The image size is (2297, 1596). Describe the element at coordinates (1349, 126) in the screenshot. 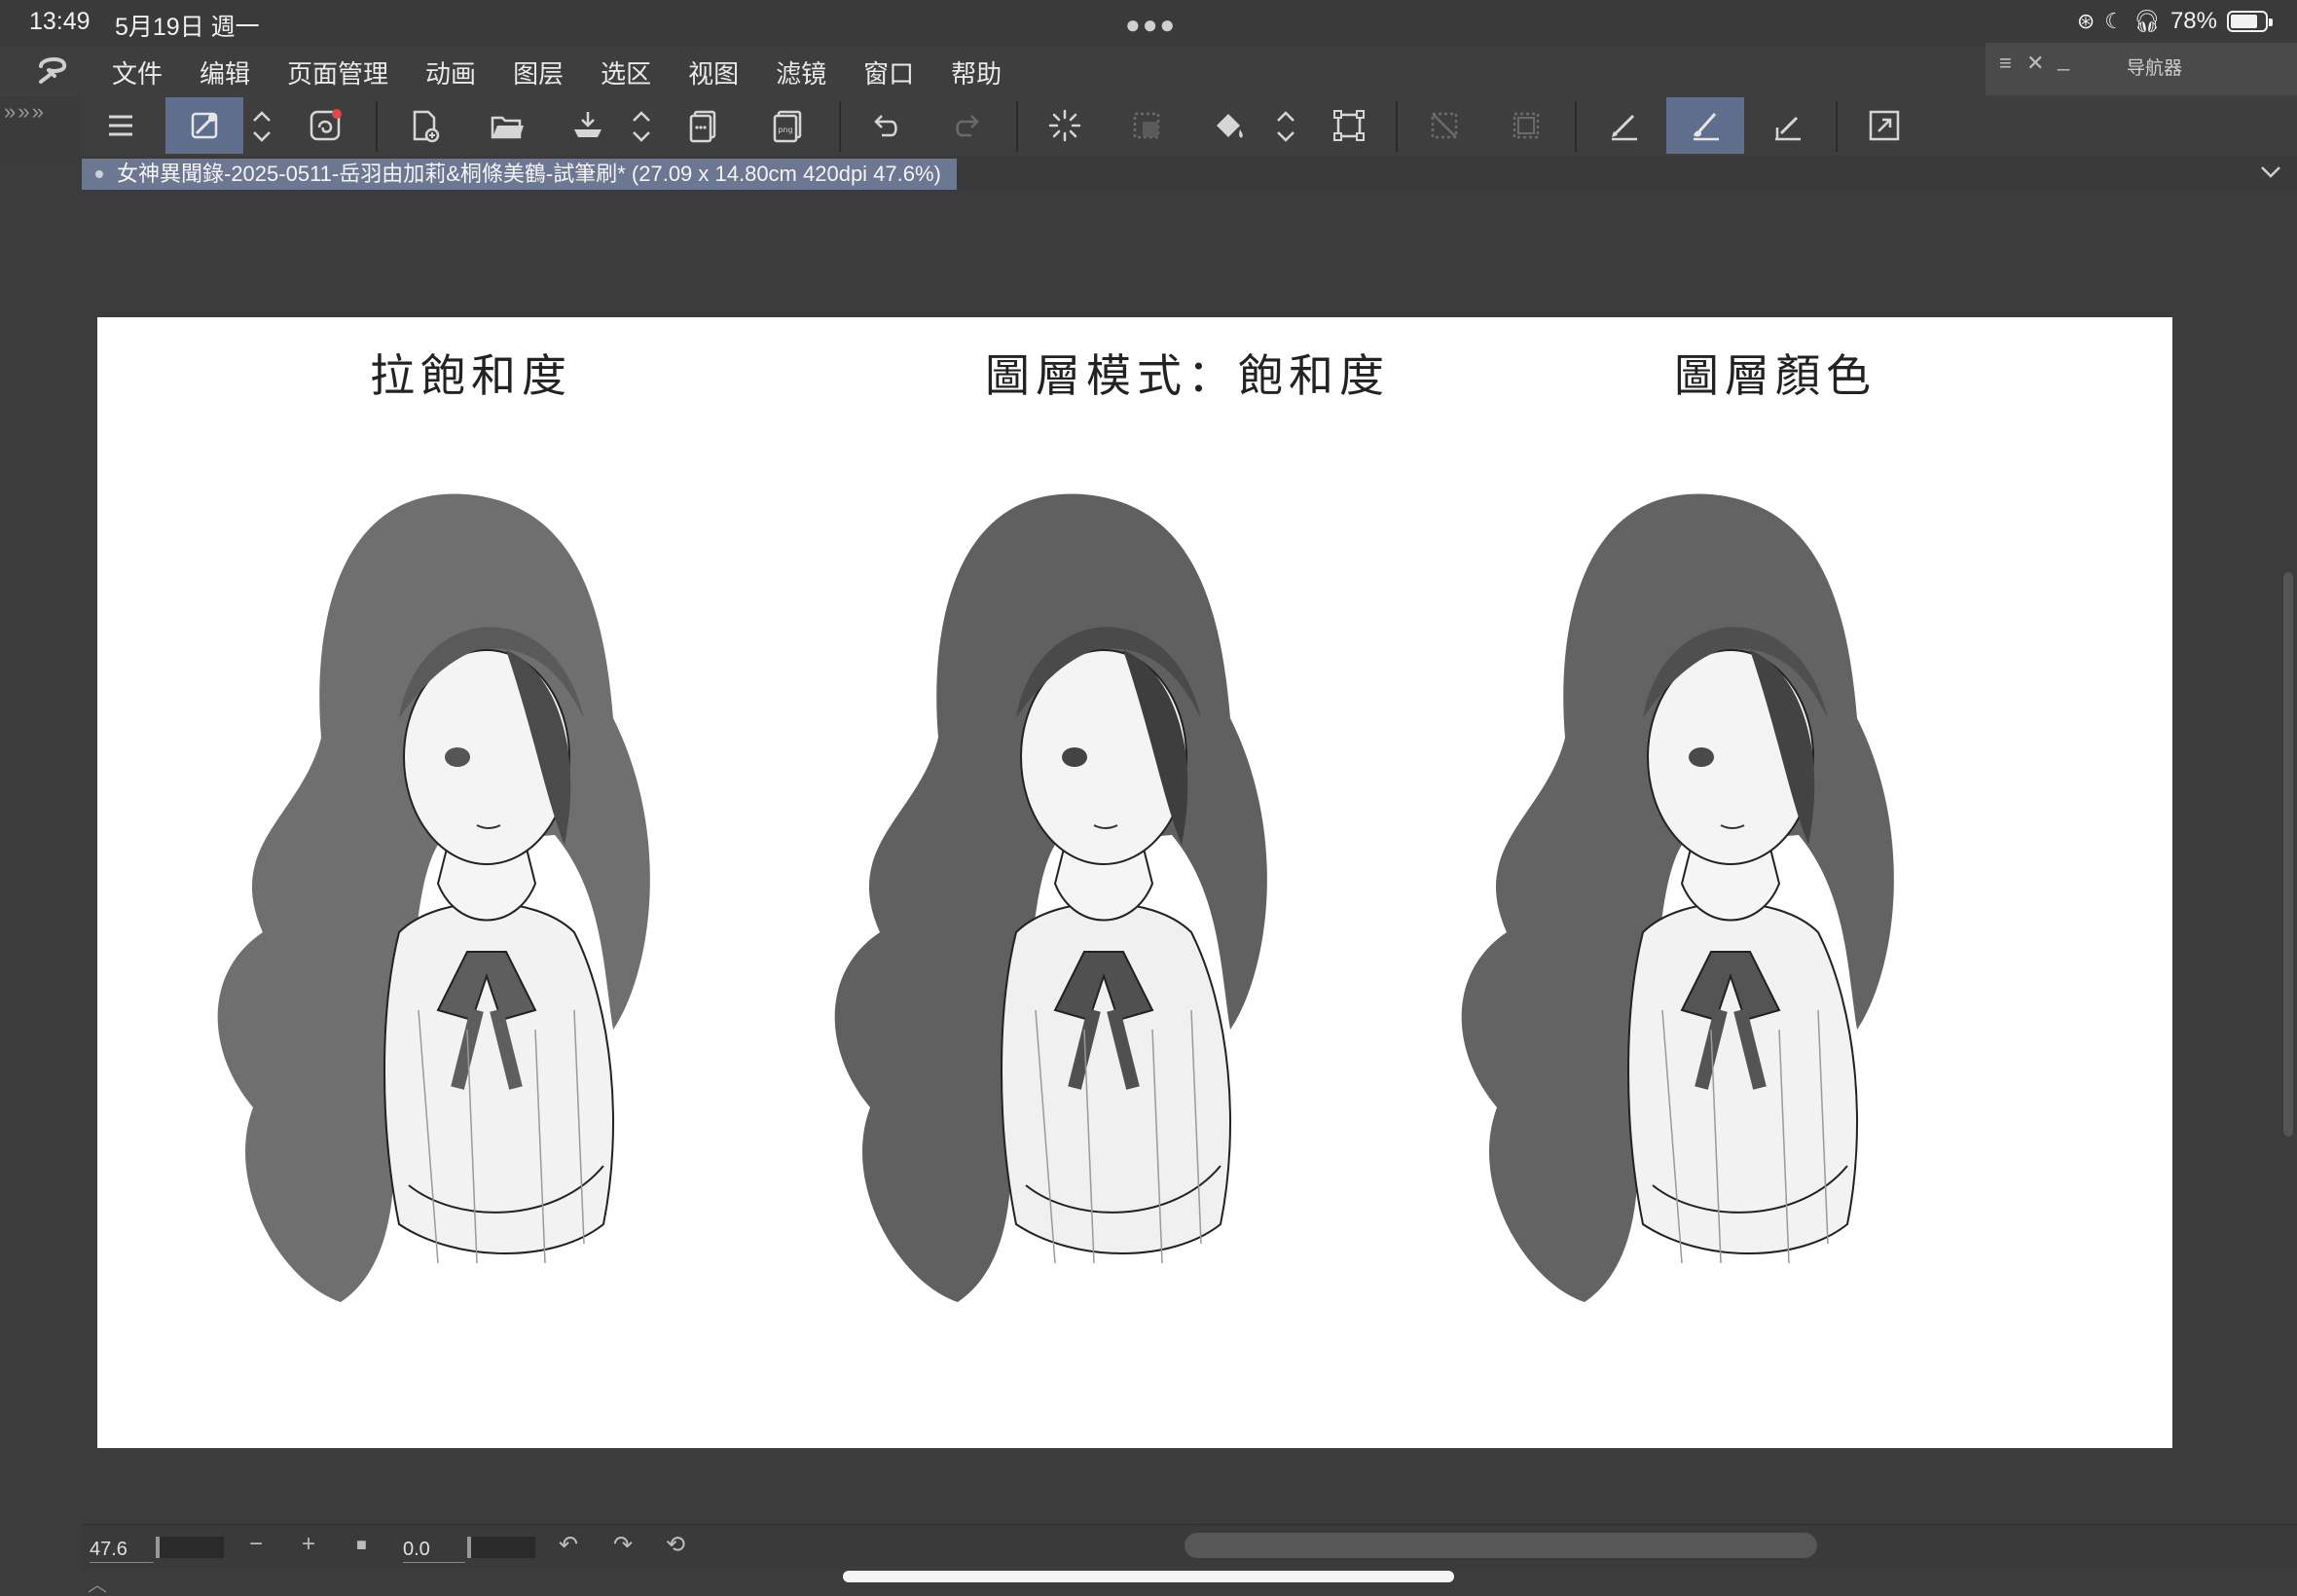

I see `transform-icon` at that location.